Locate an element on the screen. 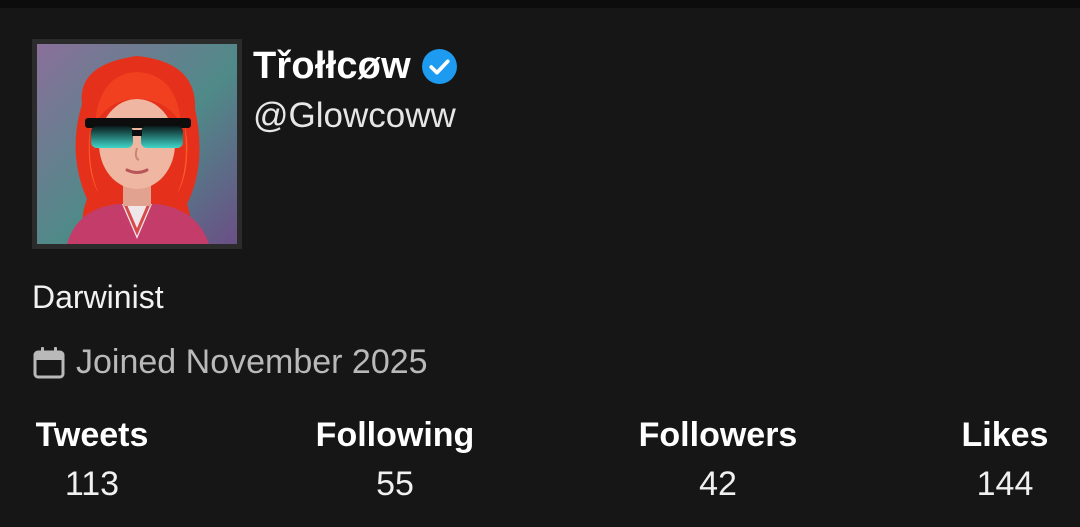  stat-label: Likes is located at coordinates (1005, 435).